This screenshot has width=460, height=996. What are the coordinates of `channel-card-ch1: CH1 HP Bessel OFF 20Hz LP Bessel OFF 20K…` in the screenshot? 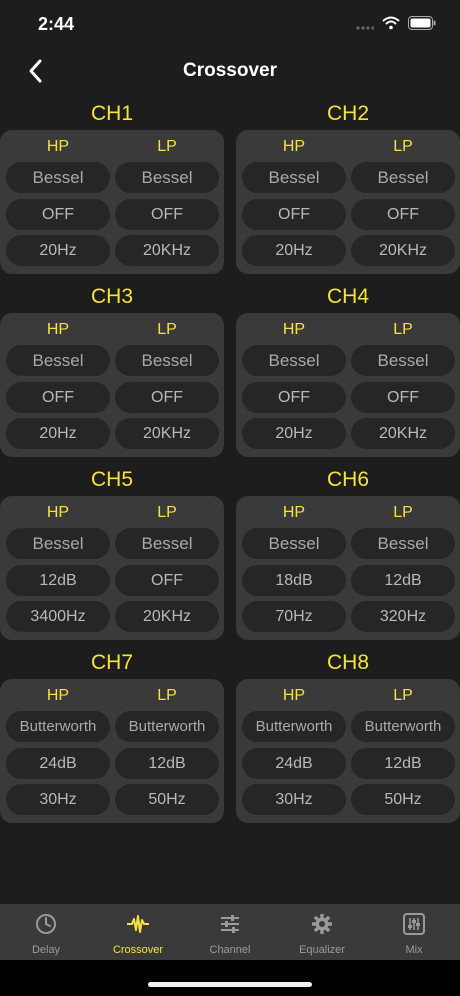 It's located at (112, 186).